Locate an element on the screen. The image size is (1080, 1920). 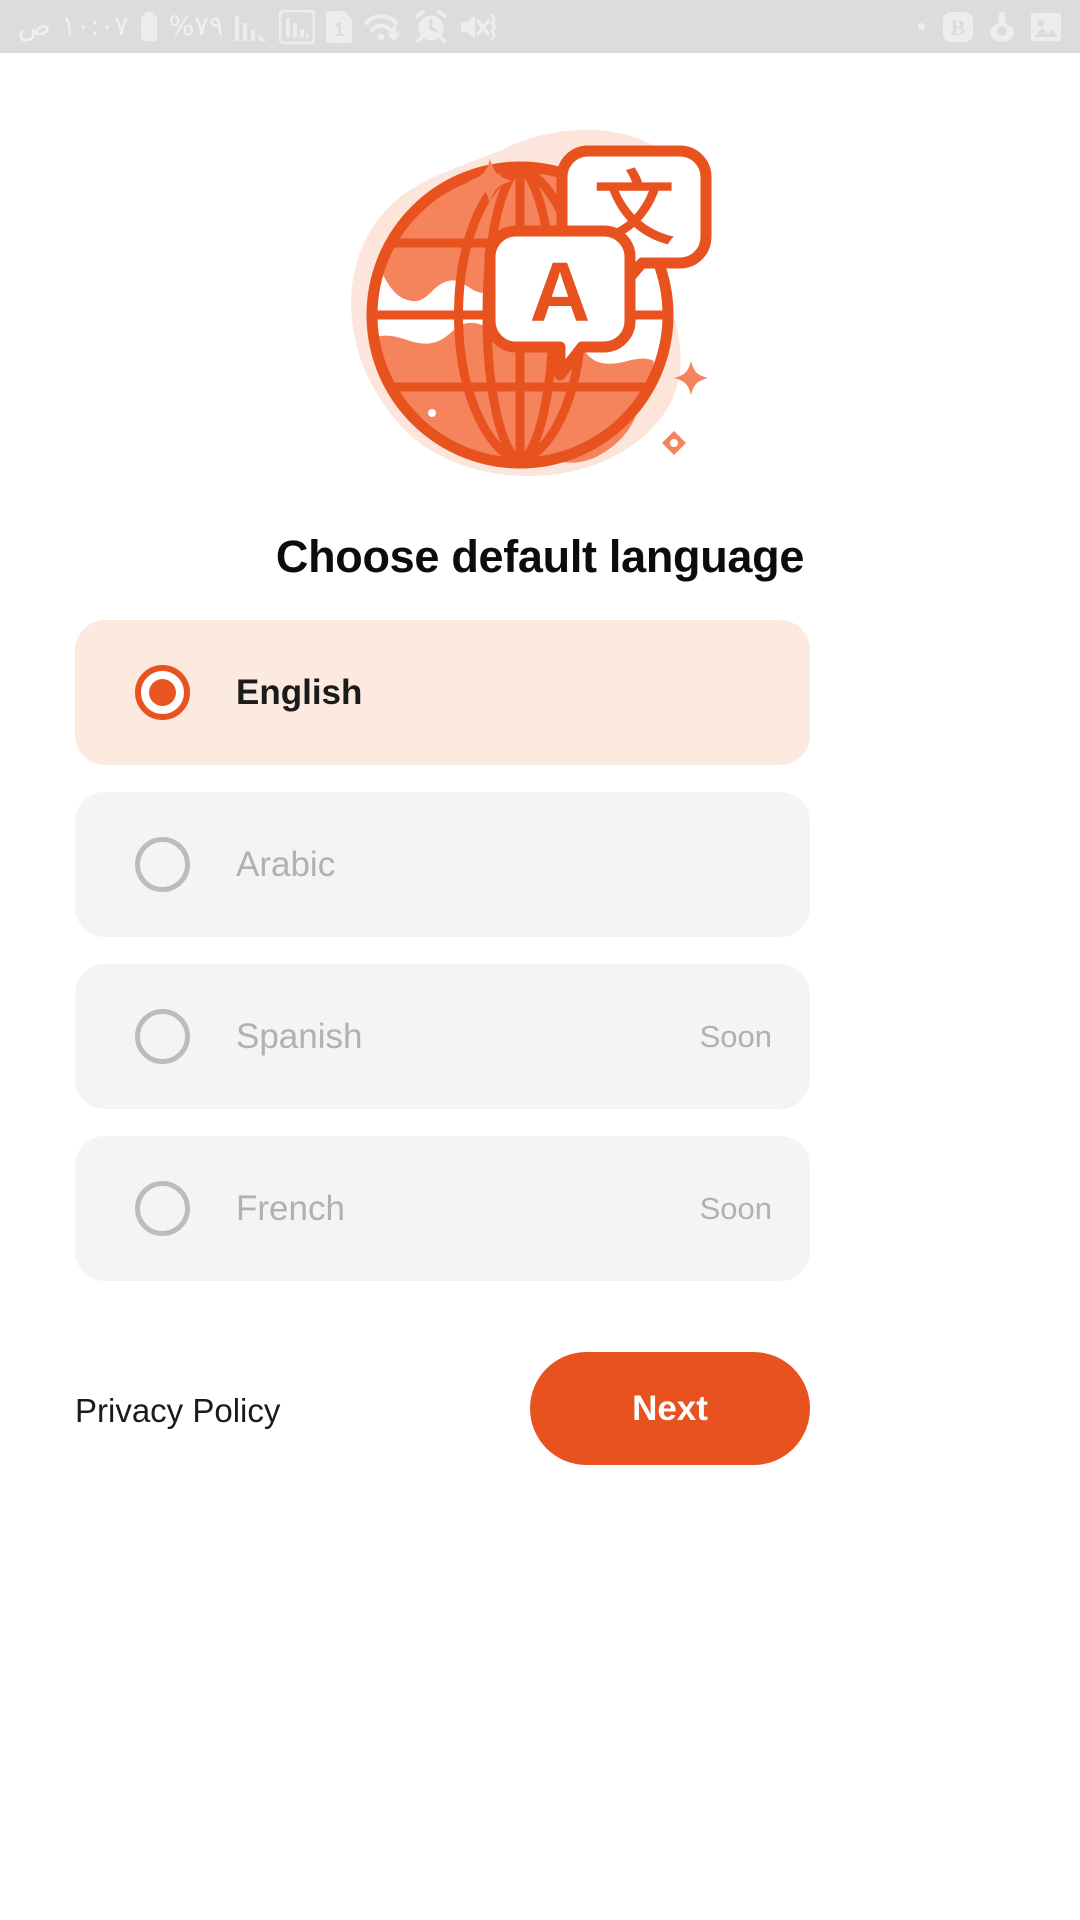
language-option-arabic: Arabic is located at coordinates (442, 864).